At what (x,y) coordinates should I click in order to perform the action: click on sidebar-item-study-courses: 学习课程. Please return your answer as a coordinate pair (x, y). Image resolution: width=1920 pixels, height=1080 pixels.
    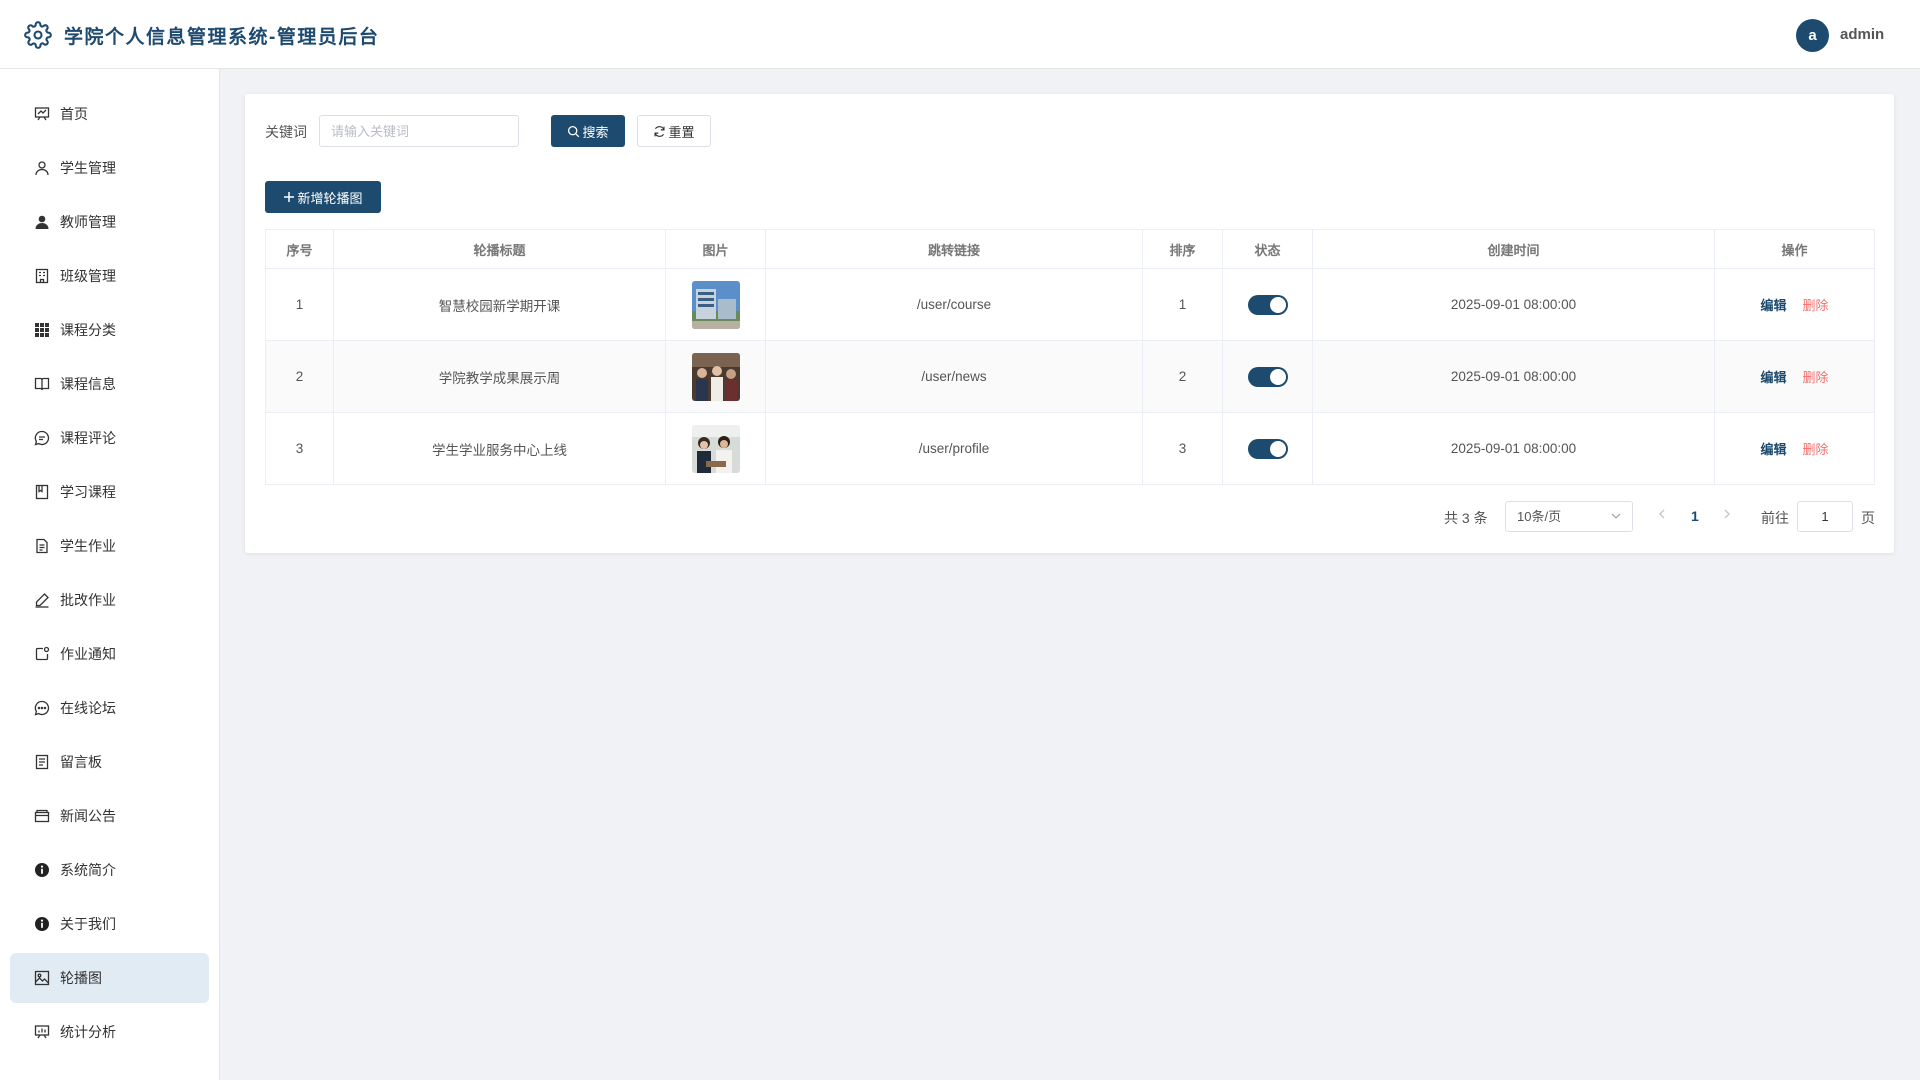
    Looking at the image, I should click on (109, 492).